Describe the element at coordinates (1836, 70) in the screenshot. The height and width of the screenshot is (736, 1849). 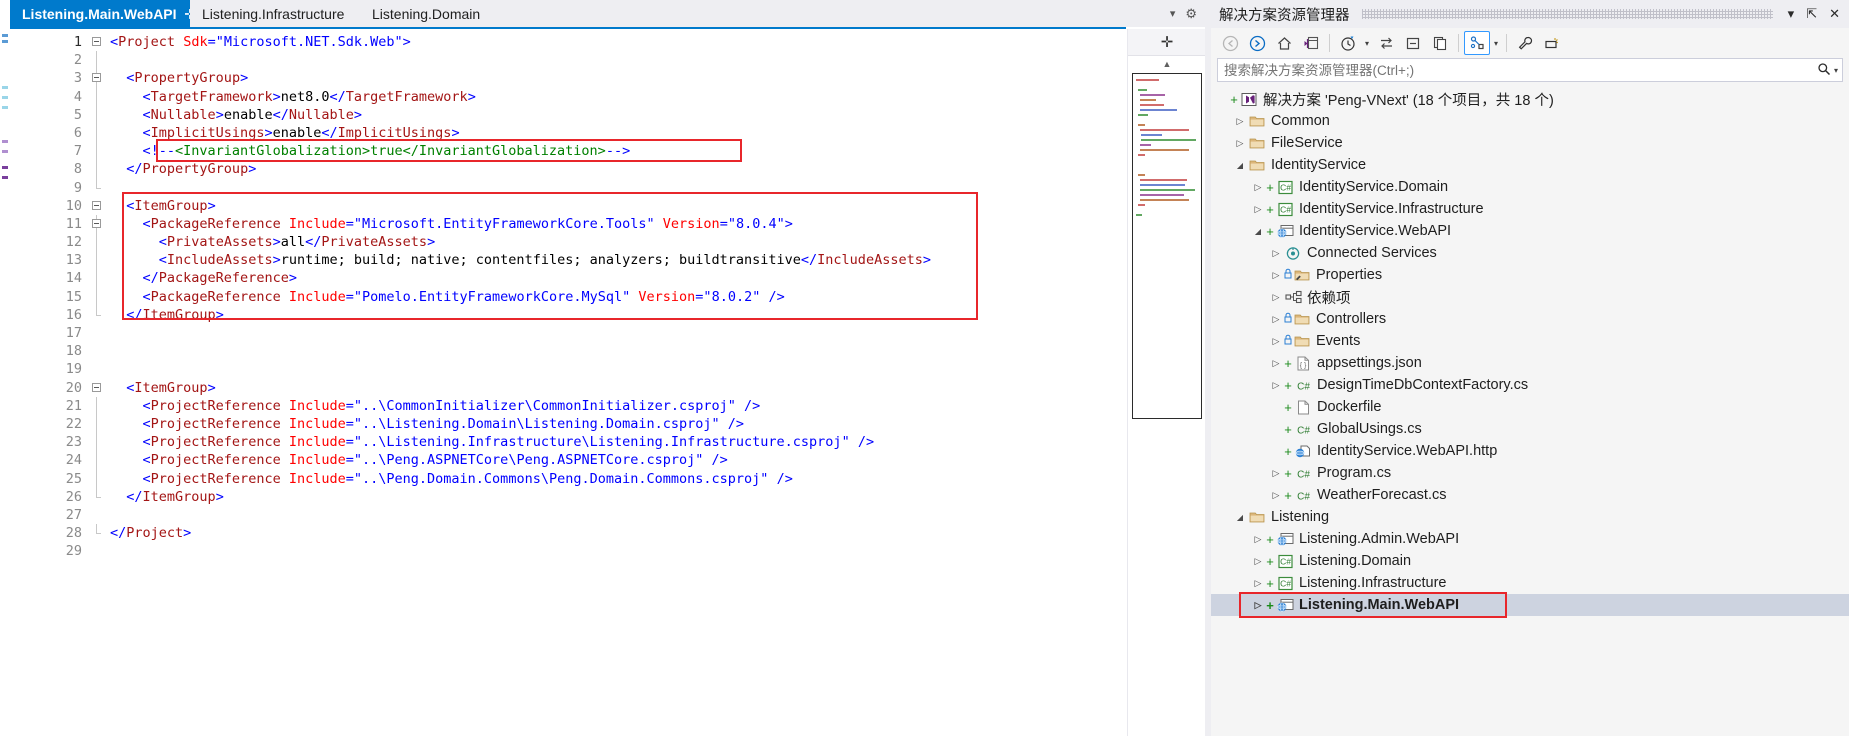
I see `search-options-caret-icon: ▾` at that location.